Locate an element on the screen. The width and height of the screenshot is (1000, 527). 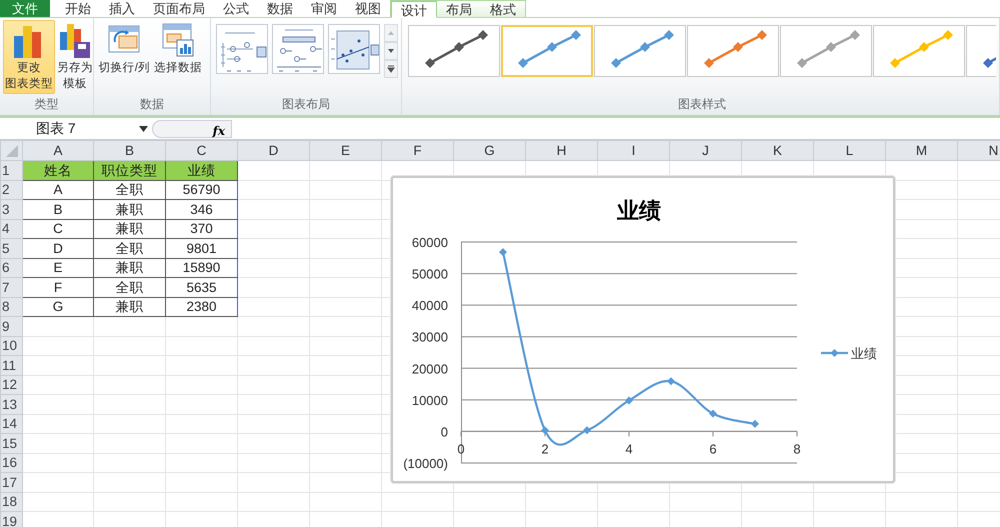
row-header: 19 is located at coordinates (11, 519).